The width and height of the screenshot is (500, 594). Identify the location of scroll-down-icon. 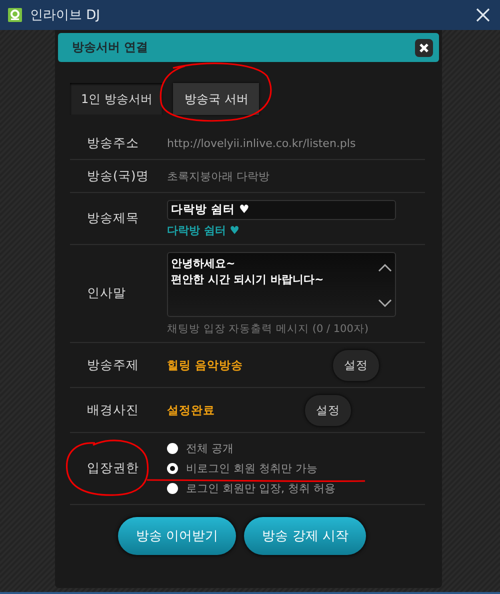
(385, 302).